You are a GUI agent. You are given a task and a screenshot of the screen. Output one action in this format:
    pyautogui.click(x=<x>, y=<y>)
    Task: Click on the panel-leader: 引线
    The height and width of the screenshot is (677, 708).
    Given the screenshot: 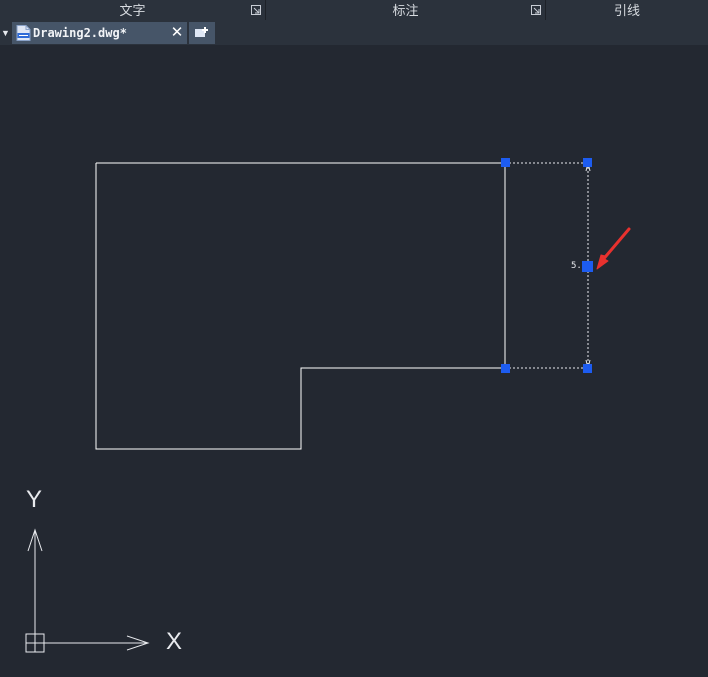 What is the action you would take?
    pyautogui.click(x=627, y=10)
    